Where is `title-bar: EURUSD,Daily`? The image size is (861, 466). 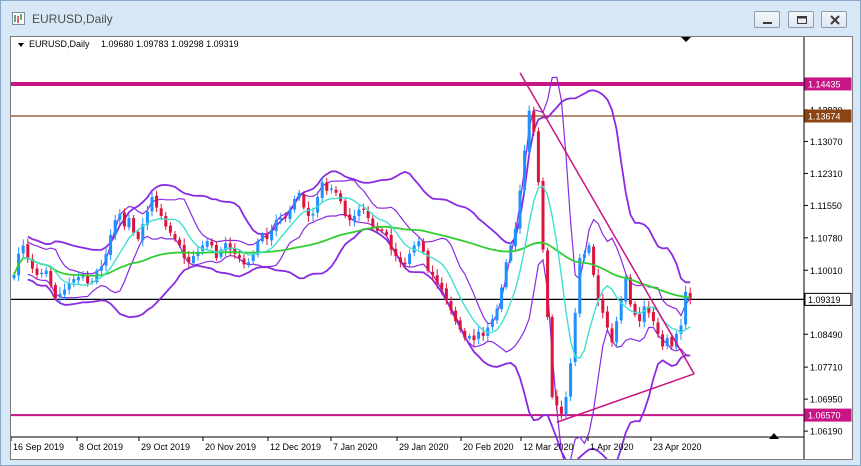 title-bar: EURUSD,Daily is located at coordinates (430, 18).